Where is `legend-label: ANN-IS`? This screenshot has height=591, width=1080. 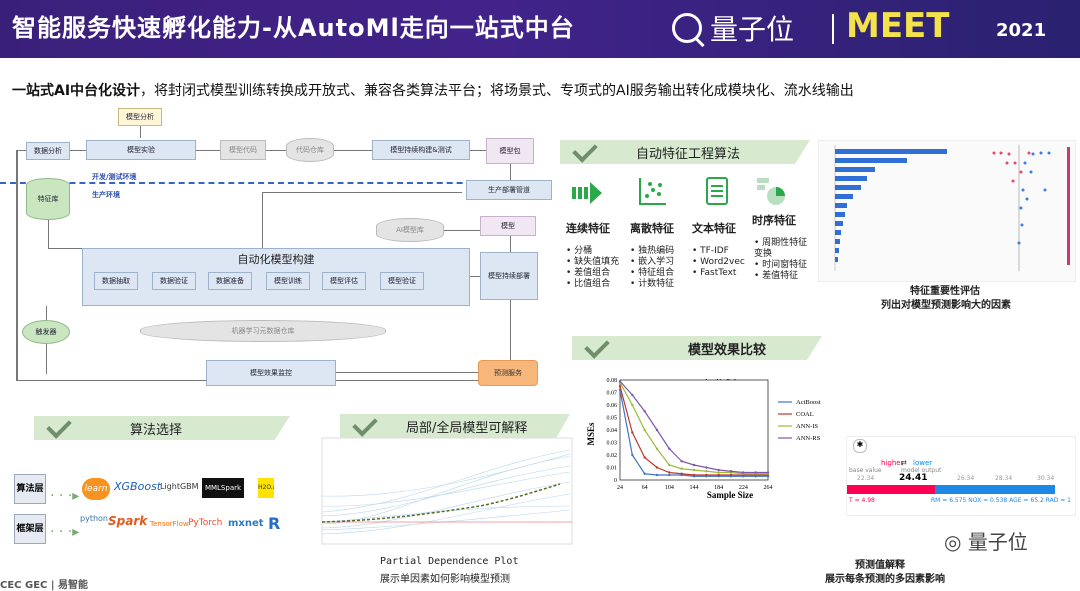
legend-label: ANN-IS is located at coordinates (807, 426).